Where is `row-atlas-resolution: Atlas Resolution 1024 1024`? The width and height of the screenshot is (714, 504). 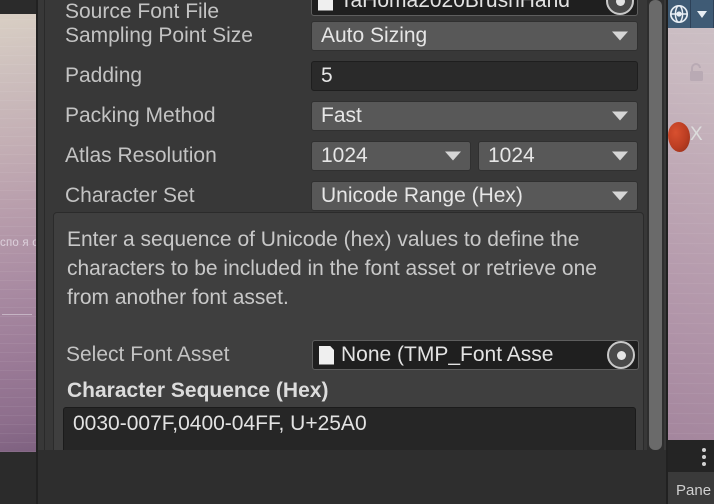
row-atlas-resolution: Atlas Resolution 1024 1024 is located at coordinates (353, 156).